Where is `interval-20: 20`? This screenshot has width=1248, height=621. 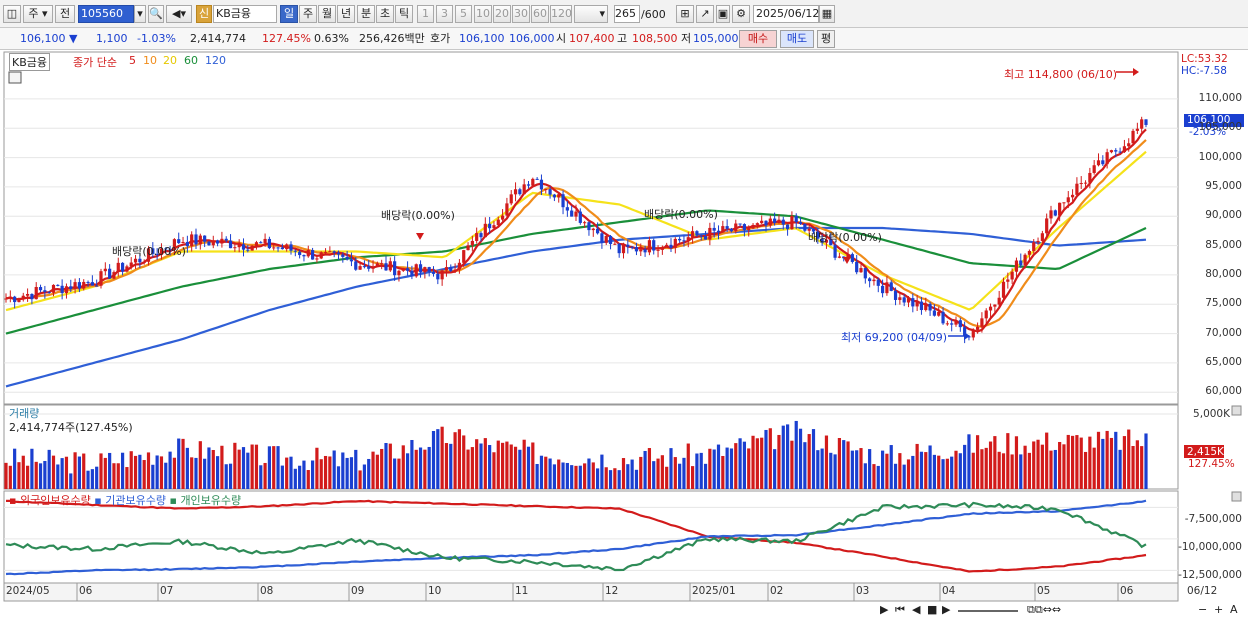 interval-20: 20 is located at coordinates (502, 14).